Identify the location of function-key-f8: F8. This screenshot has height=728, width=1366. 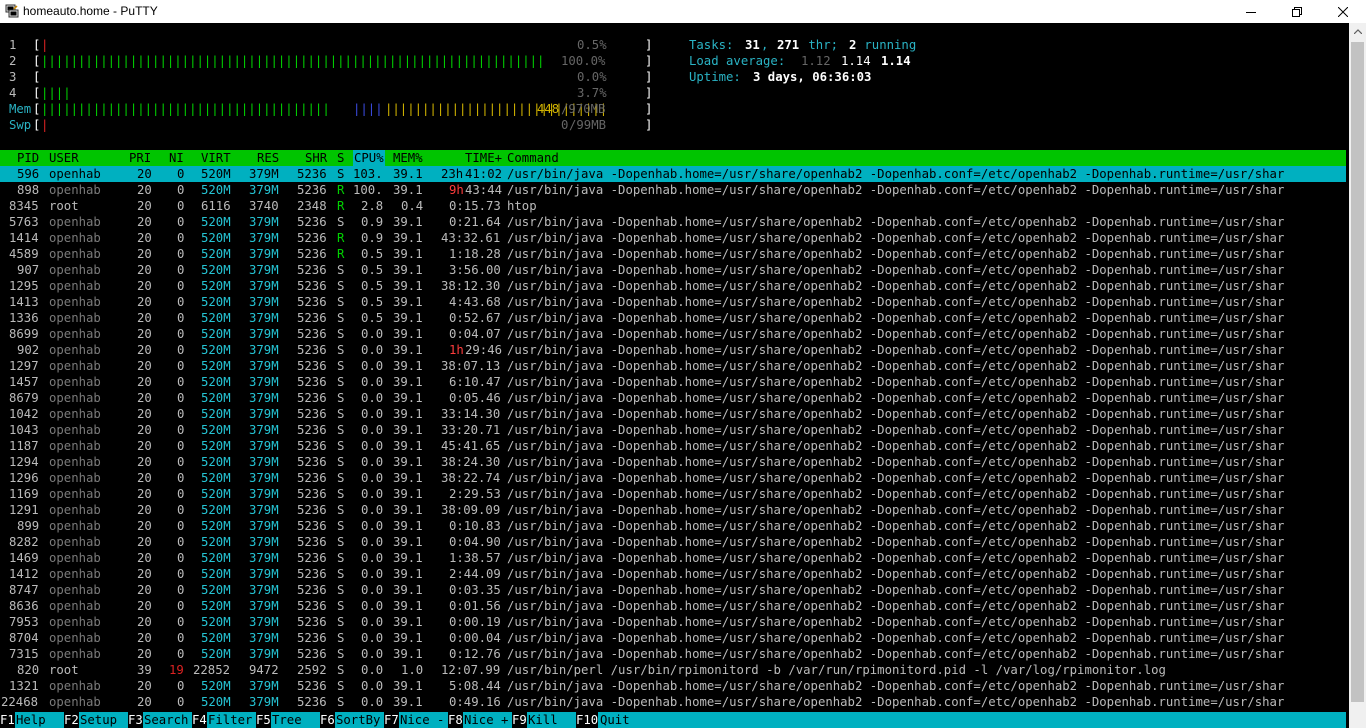
(455, 720).